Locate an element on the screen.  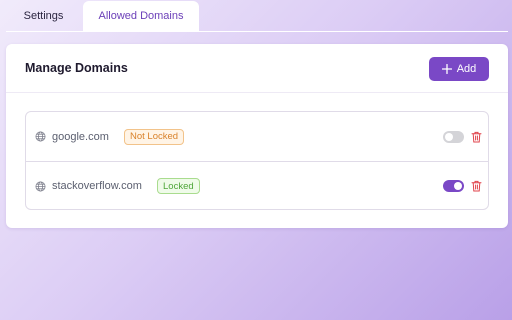
tab-bar: Settings Allowed Domains is located at coordinates (257, 16).